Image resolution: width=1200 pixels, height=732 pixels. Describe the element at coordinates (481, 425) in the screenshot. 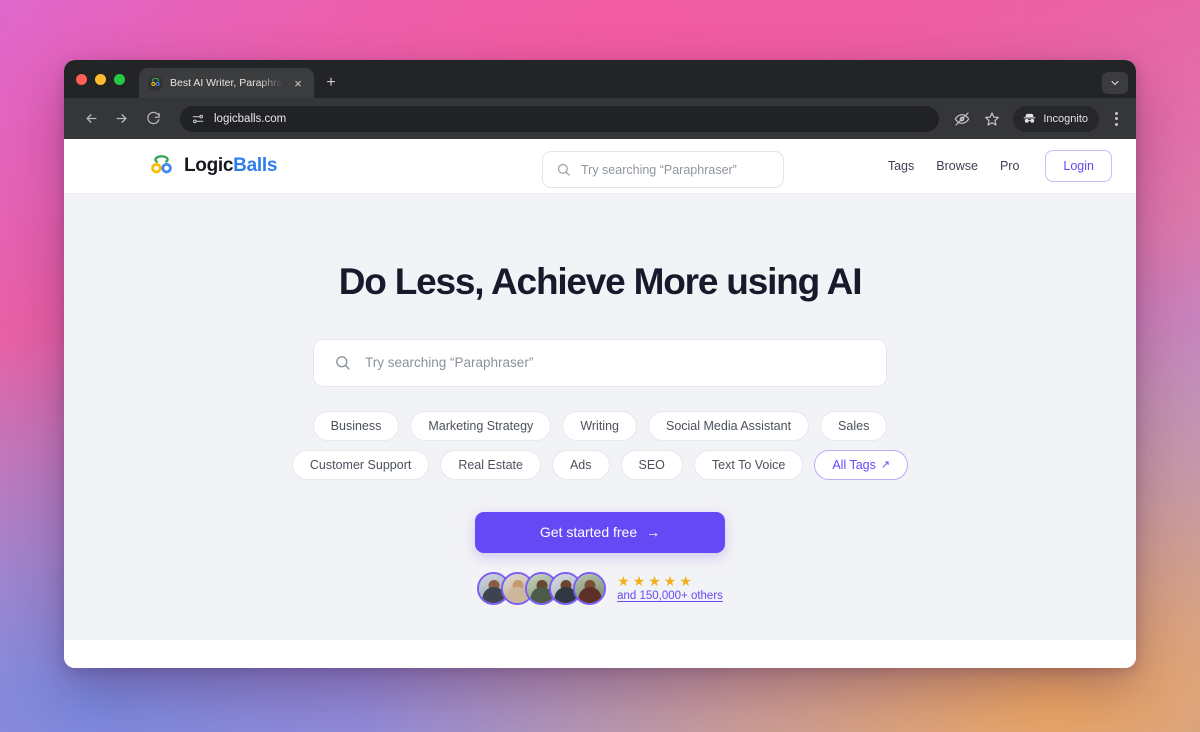

I see `tag-chip-marketing-strategy: Marketing Strategy` at that location.